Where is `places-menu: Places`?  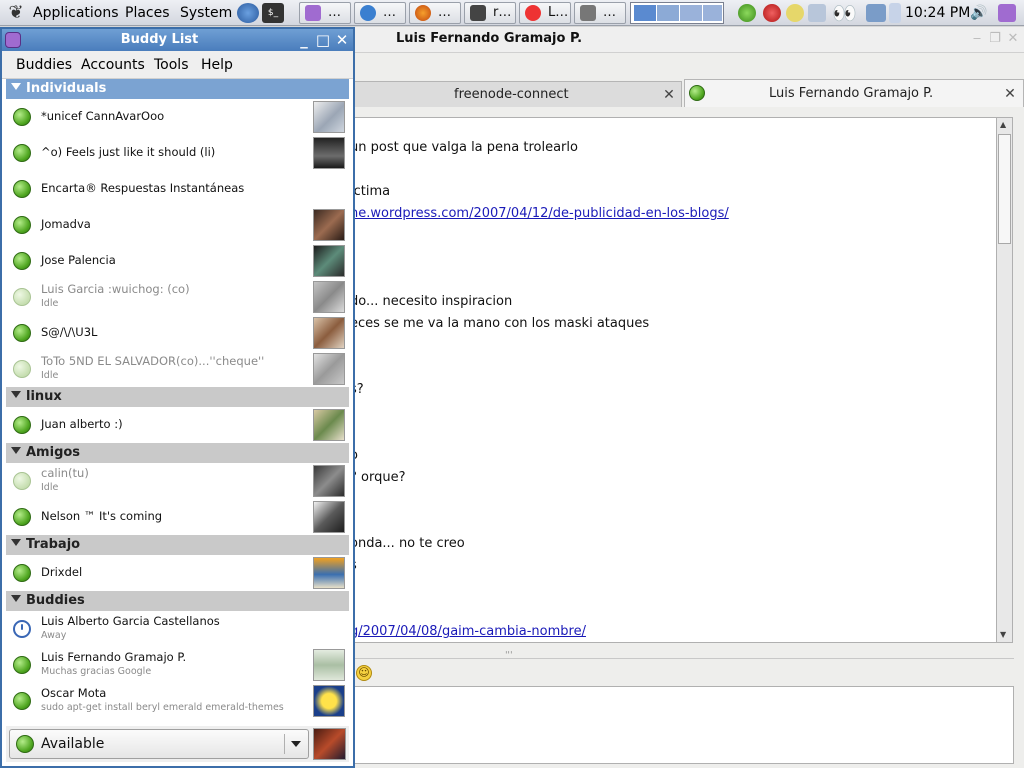 places-menu: Places is located at coordinates (147, 13).